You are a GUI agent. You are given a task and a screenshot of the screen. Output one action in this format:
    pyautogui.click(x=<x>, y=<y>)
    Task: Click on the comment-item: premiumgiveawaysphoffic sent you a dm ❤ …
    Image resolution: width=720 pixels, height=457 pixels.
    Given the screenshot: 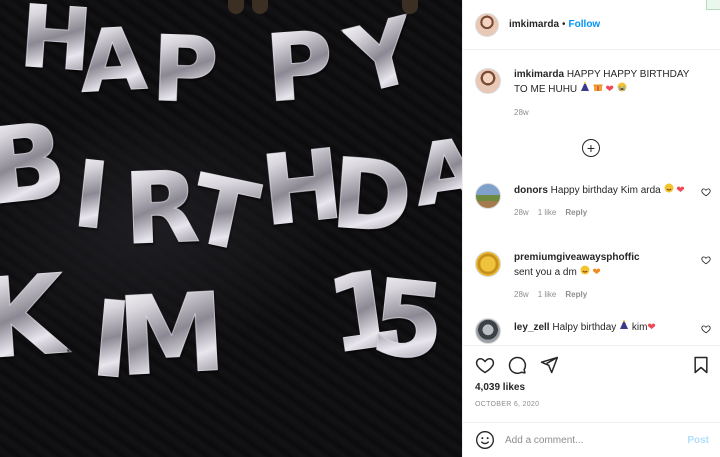 What is the action you would take?
    pyautogui.click(x=593, y=275)
    